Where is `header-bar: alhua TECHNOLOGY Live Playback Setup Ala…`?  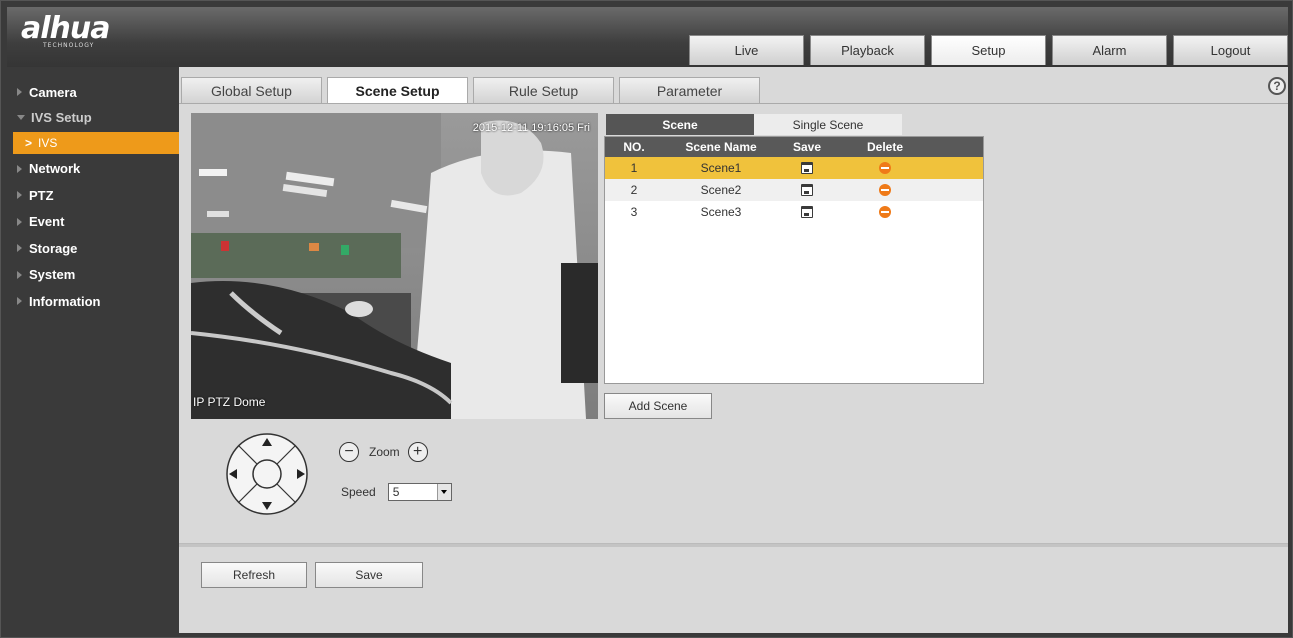
header-bar: alhua TECHNOLOGY Live Playback Setup Ala… is located at coordinates (647, 37).